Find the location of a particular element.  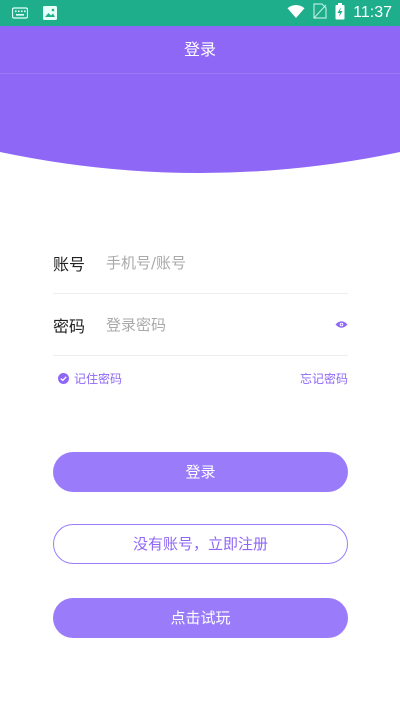

battery-charging-icon is located at coordinates (340, 13).